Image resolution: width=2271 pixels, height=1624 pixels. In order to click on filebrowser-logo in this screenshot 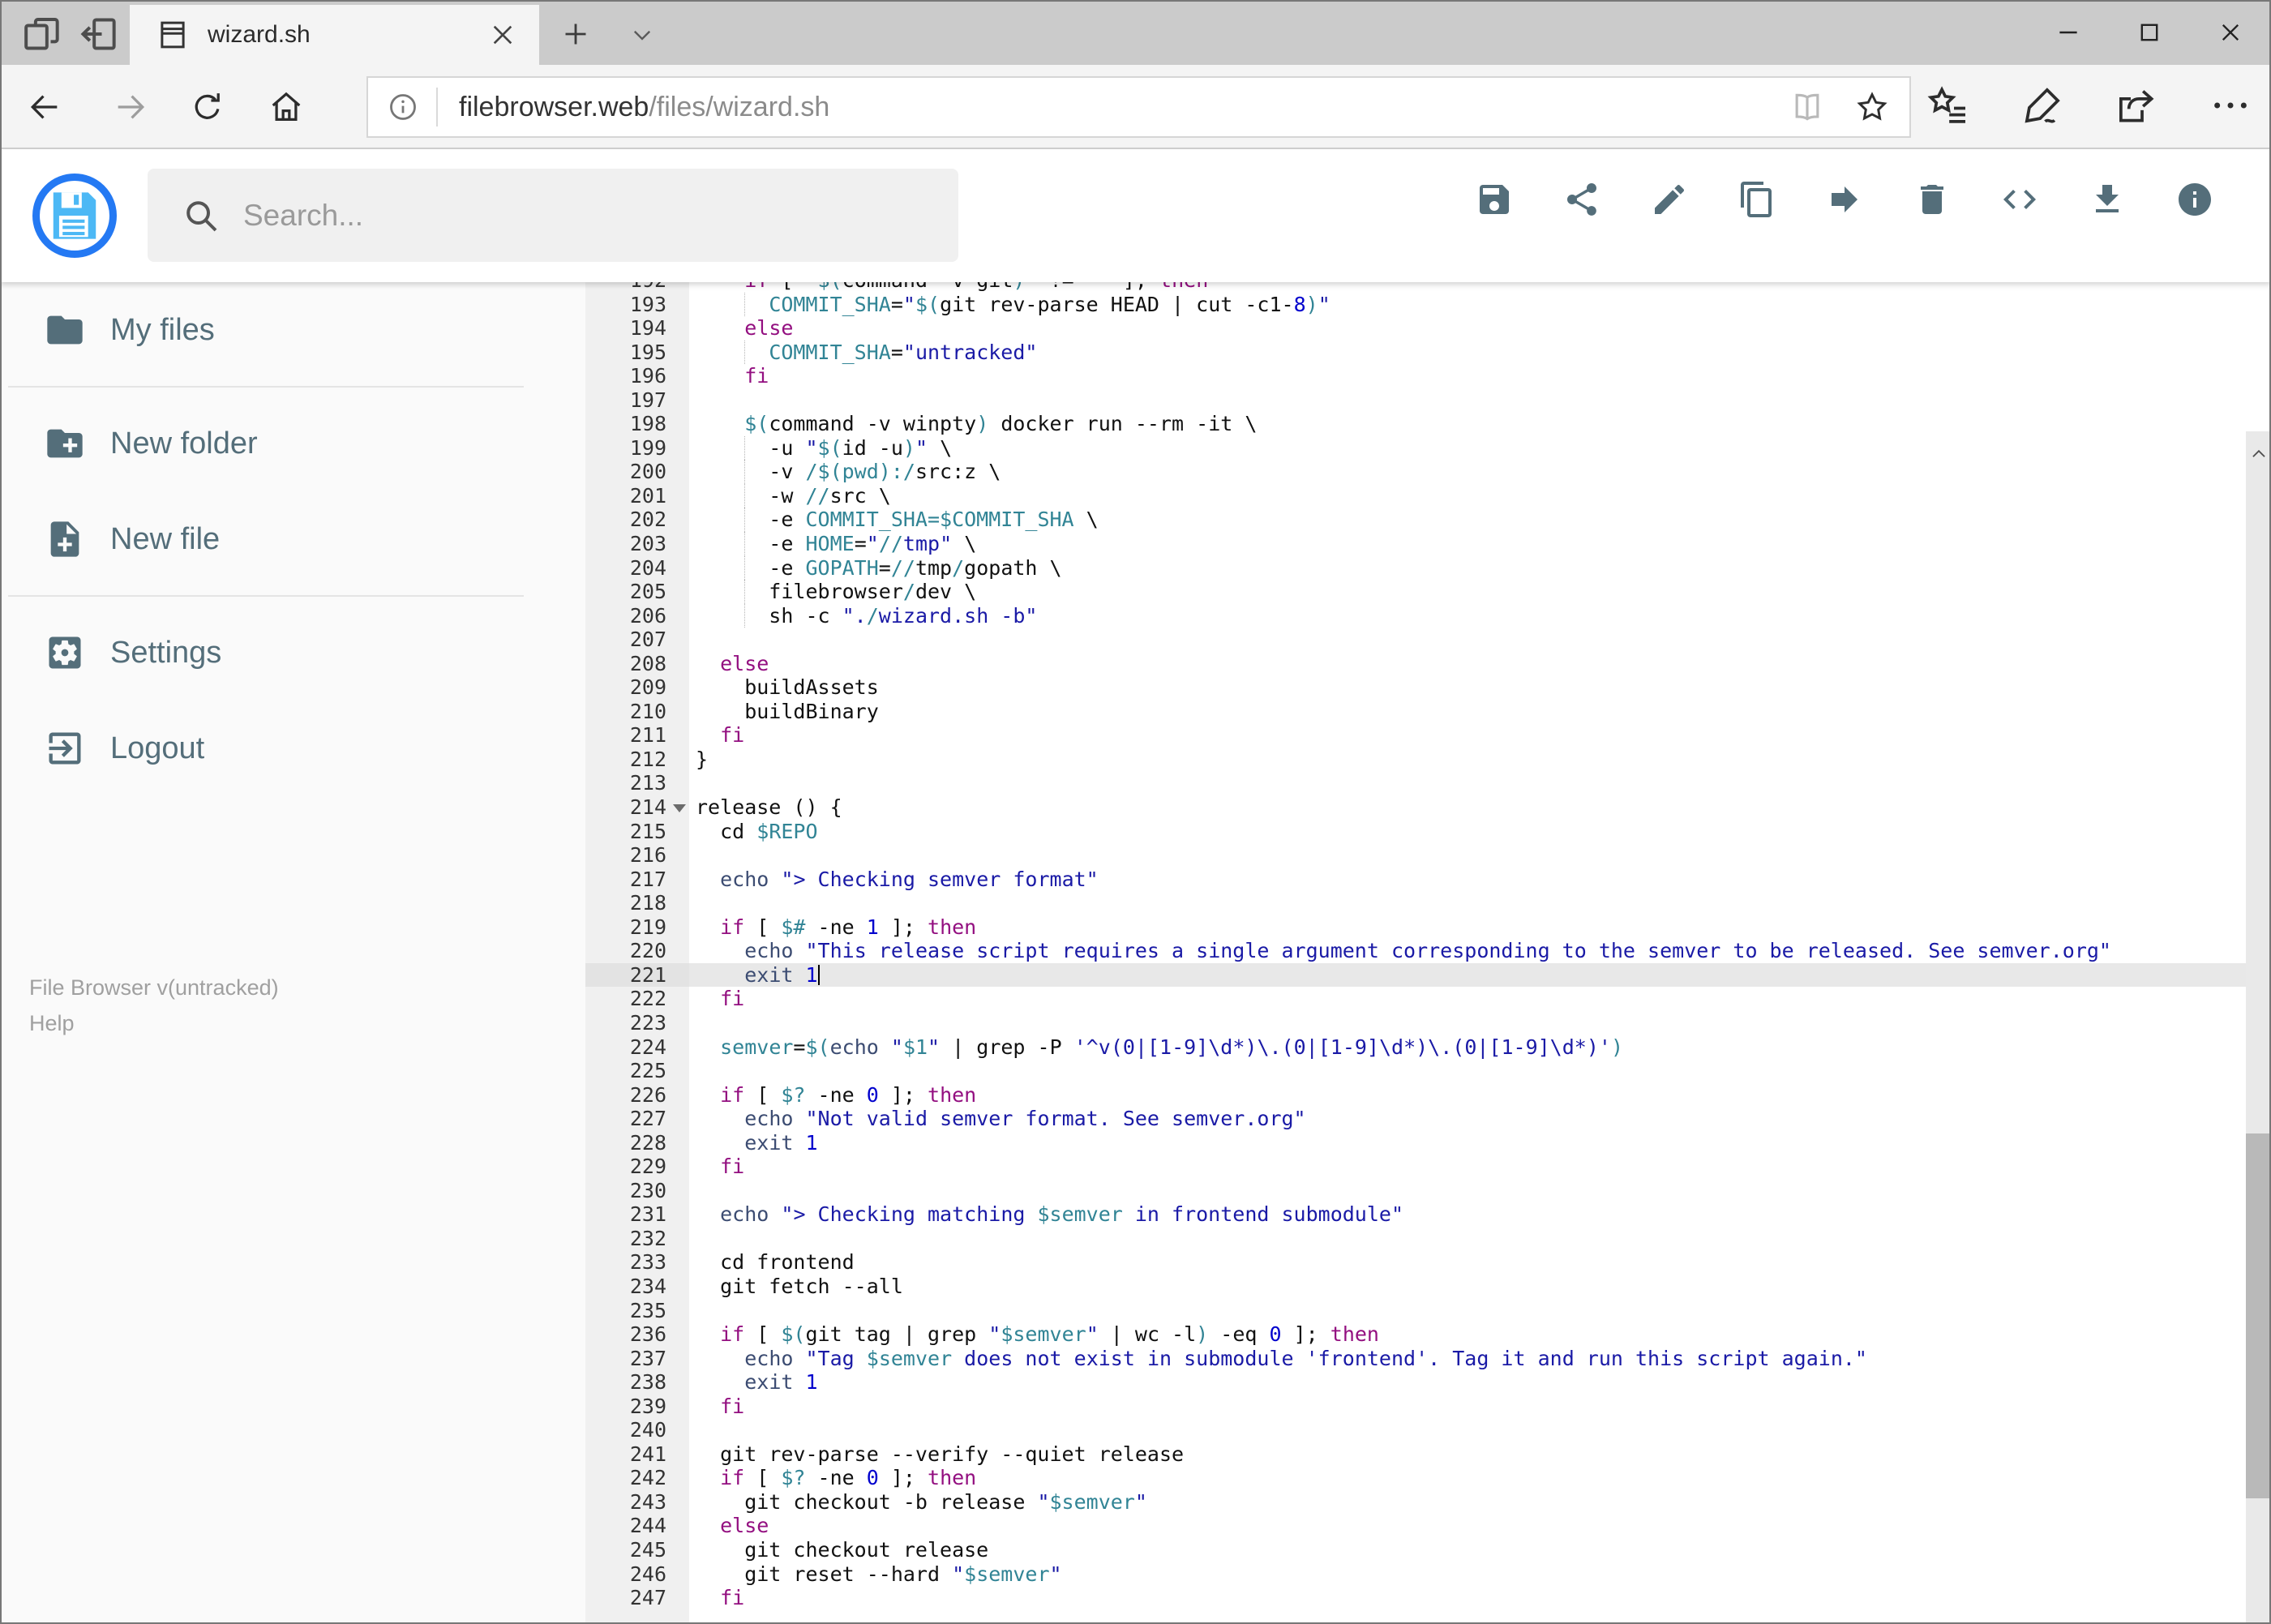, I will do `click(75, 216)`.